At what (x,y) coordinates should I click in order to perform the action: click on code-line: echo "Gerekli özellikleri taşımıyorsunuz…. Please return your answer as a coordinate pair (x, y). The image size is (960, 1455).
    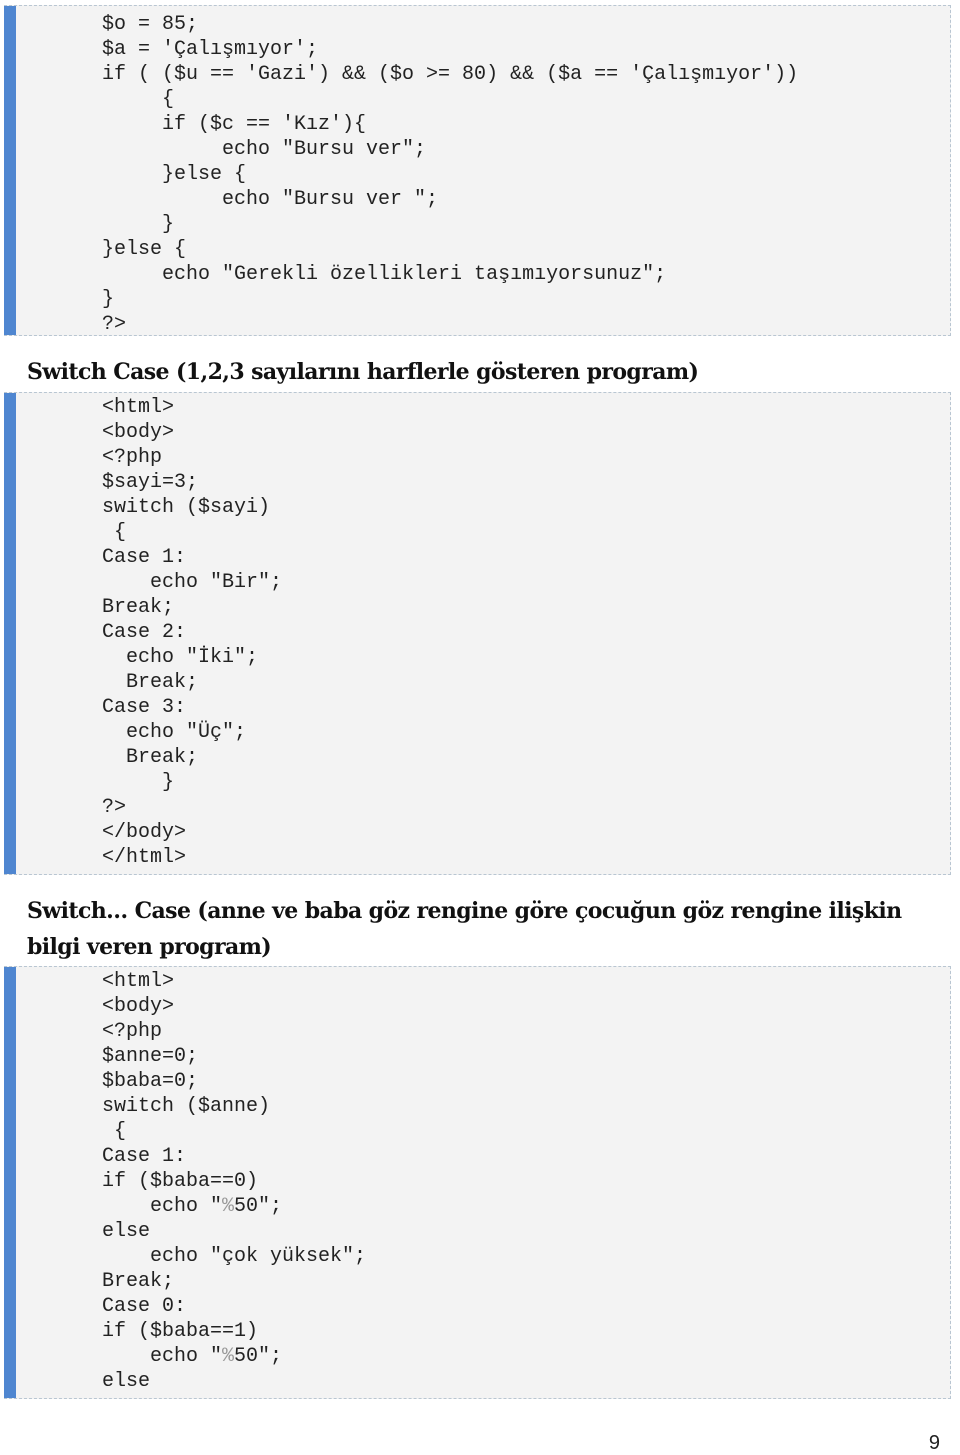
    Looking at the image, I should click on (384, 274).